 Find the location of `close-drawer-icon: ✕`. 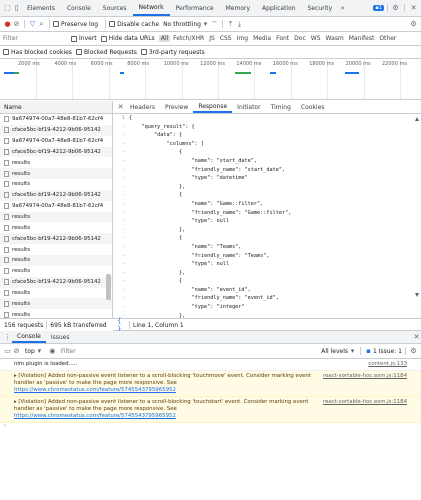

close-drawer-icon: ✕ is located at coordinates (416, 337).